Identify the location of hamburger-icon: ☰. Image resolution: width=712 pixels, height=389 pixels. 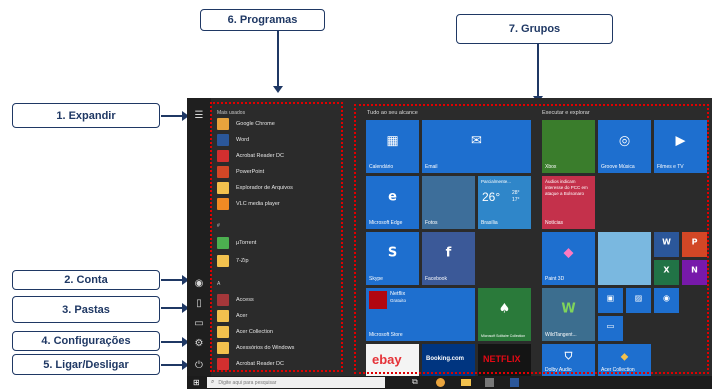
(199, 116).